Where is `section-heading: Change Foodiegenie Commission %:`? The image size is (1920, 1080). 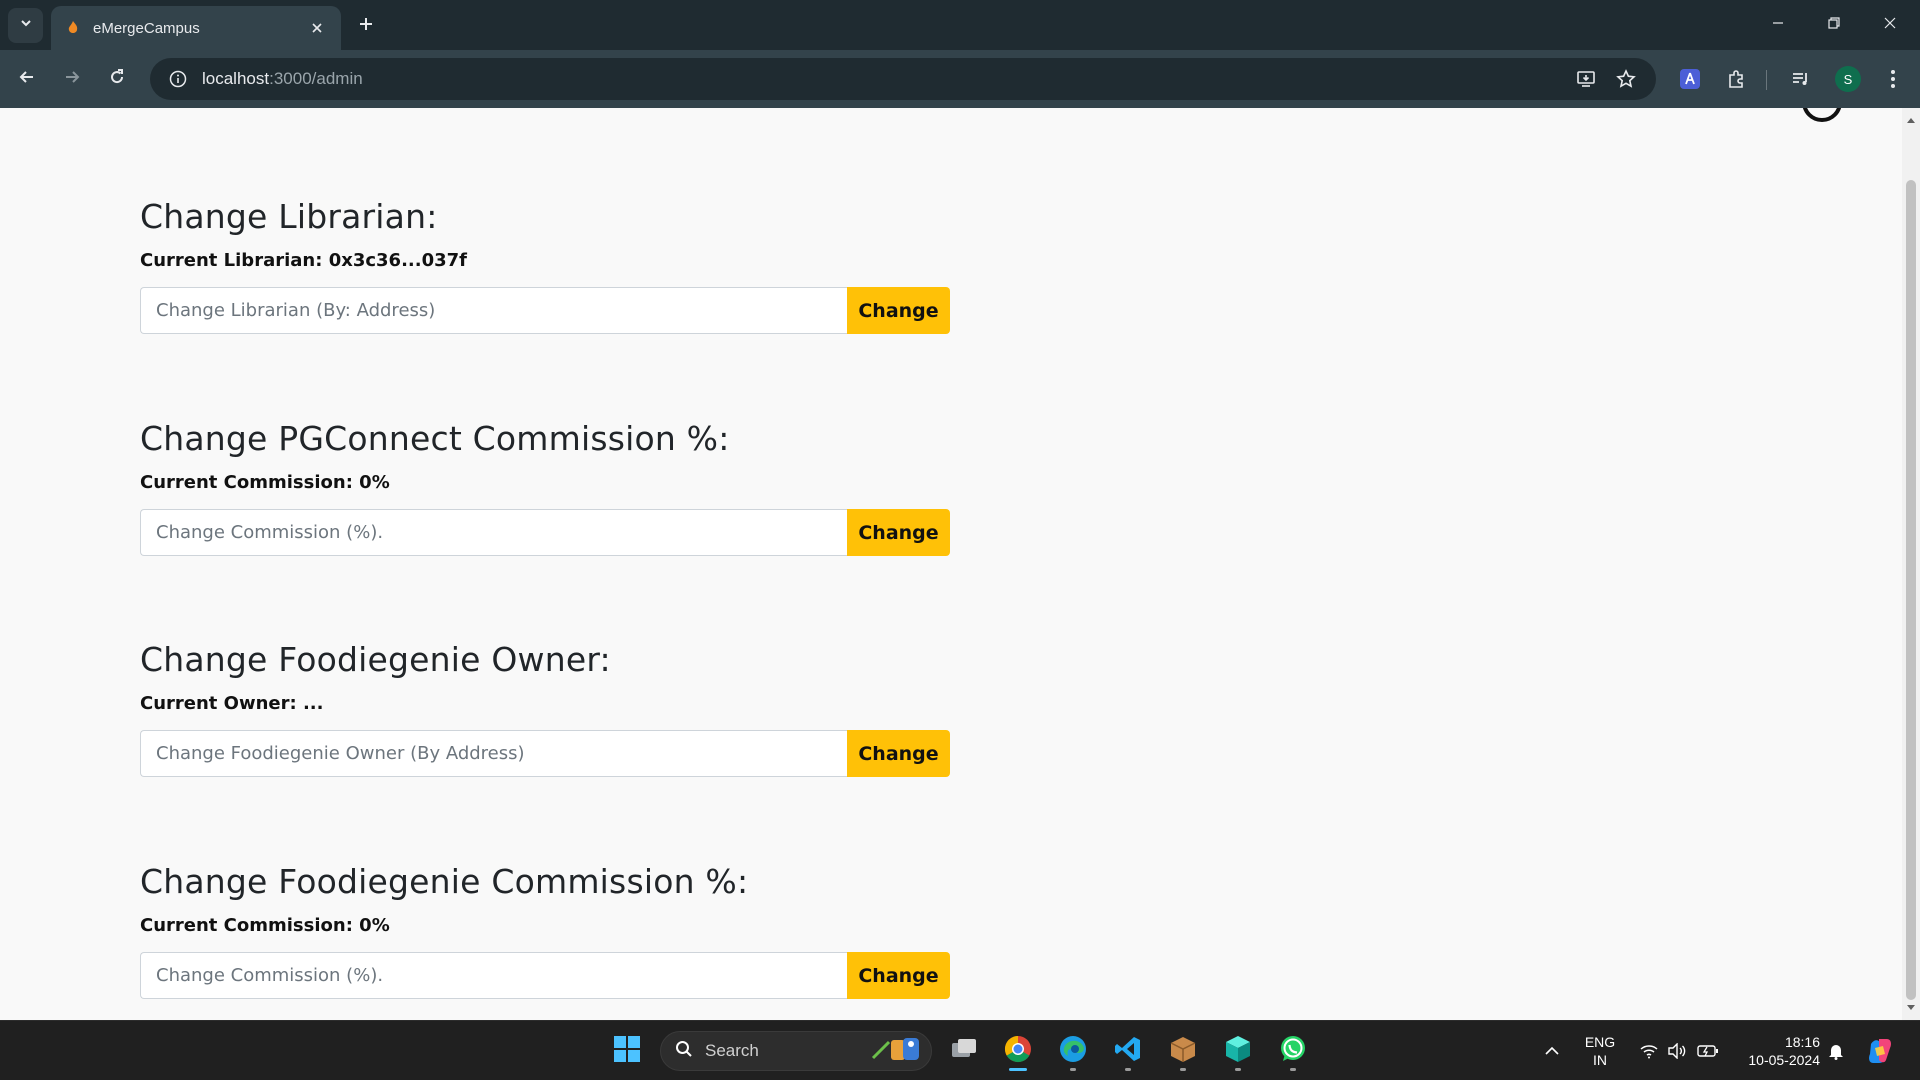 section-heading: Change Foodiegenie Commission %: is located at coordinates (444, 881).